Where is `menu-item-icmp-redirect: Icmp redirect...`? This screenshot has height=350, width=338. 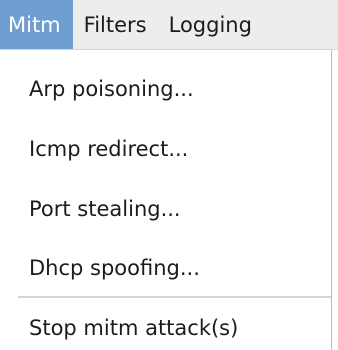
menu-item-icmp-redirect: Icmp redirect... is located at coordinates (165, 149).